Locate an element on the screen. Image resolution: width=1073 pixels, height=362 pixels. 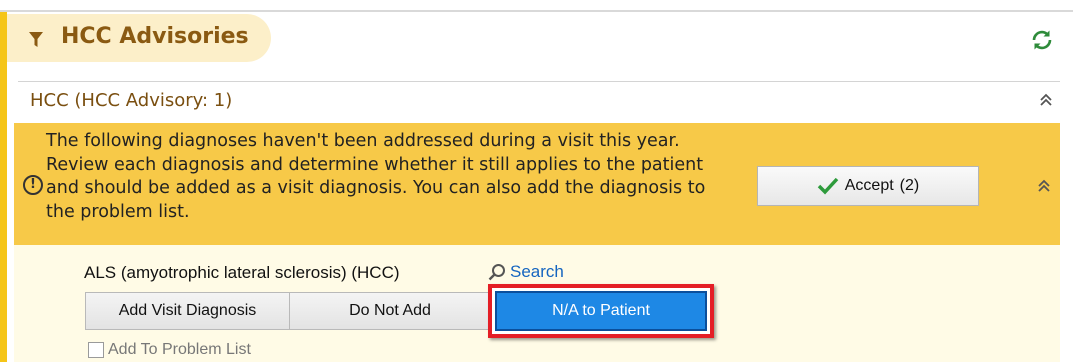
collapse-alert-chevron-icon is located at coordinates (1044, 186).